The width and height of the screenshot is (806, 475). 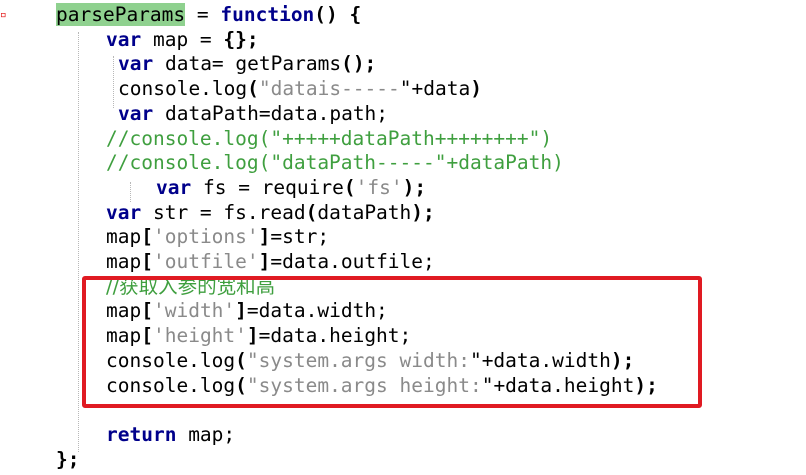 I want to click on code-token: function, so click(x=267, y=14).